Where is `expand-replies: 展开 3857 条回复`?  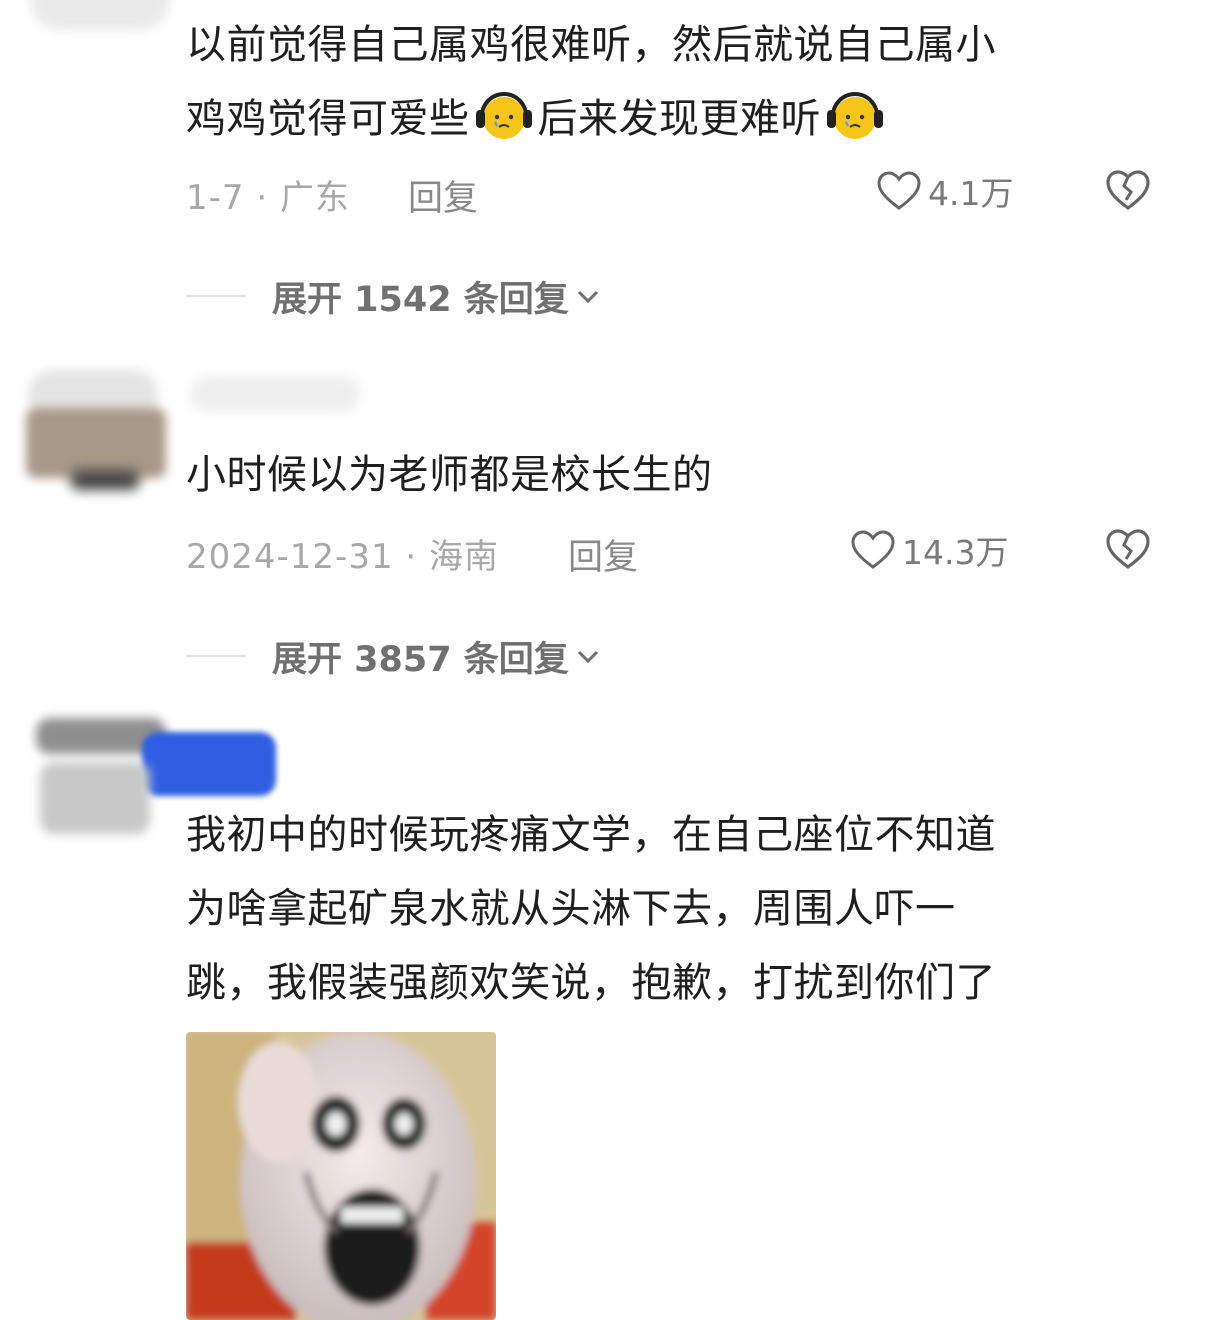
expand-replies: 展开 3857 条回复 is located at coordinates (394, 656).